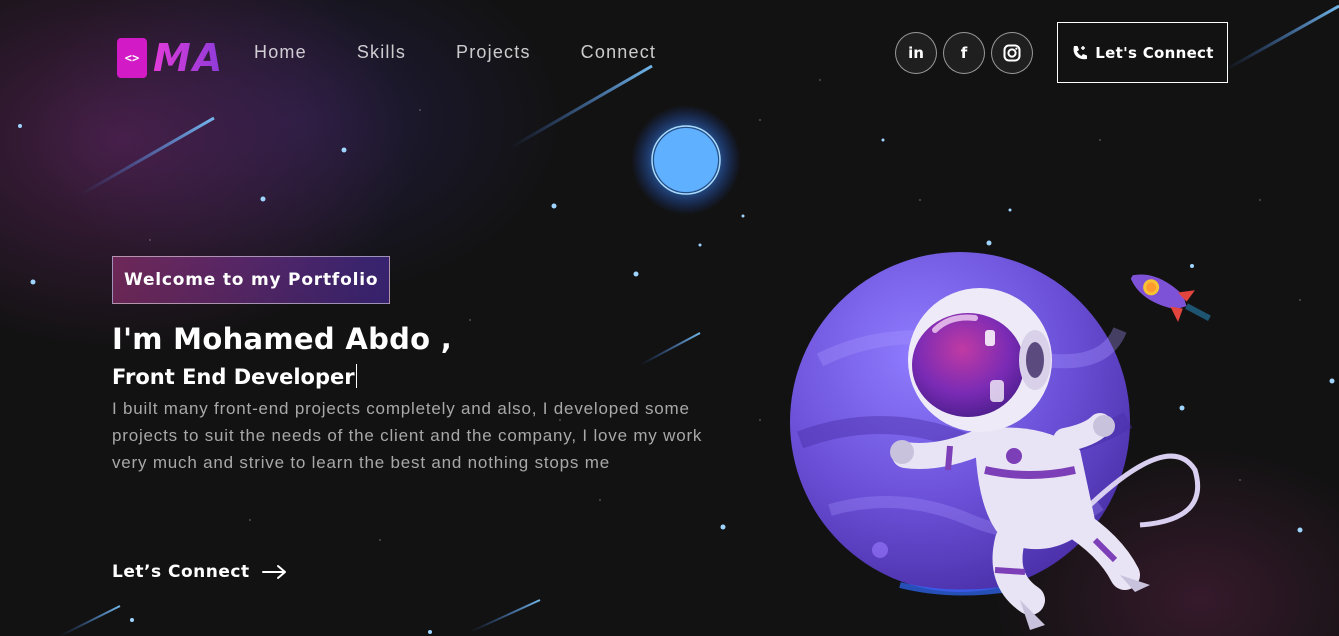 The height and width of the screenshot is (636, 1339). What do you see at coordinates (189, 58) in the screenshot?
I see `logo-text: MA` at bounding box center [189, 58].